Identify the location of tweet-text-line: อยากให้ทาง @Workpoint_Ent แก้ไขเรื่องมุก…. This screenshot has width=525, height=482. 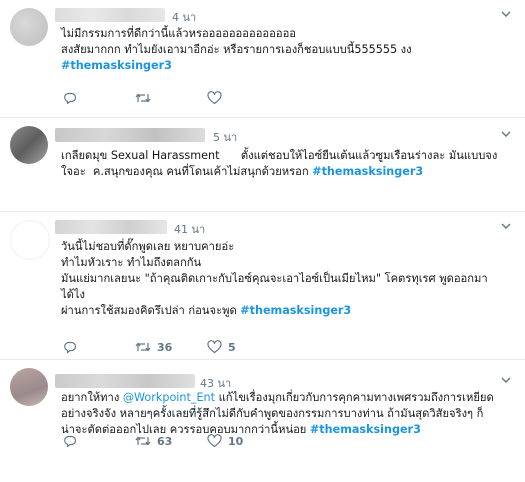
(288, 398).